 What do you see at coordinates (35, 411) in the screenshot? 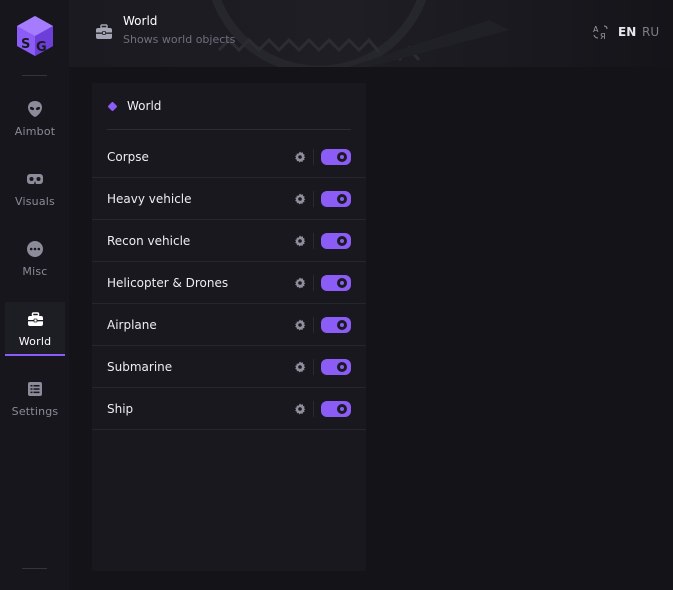
I see `sidebar-item-label: Settings` at bounding box center [35, 411].